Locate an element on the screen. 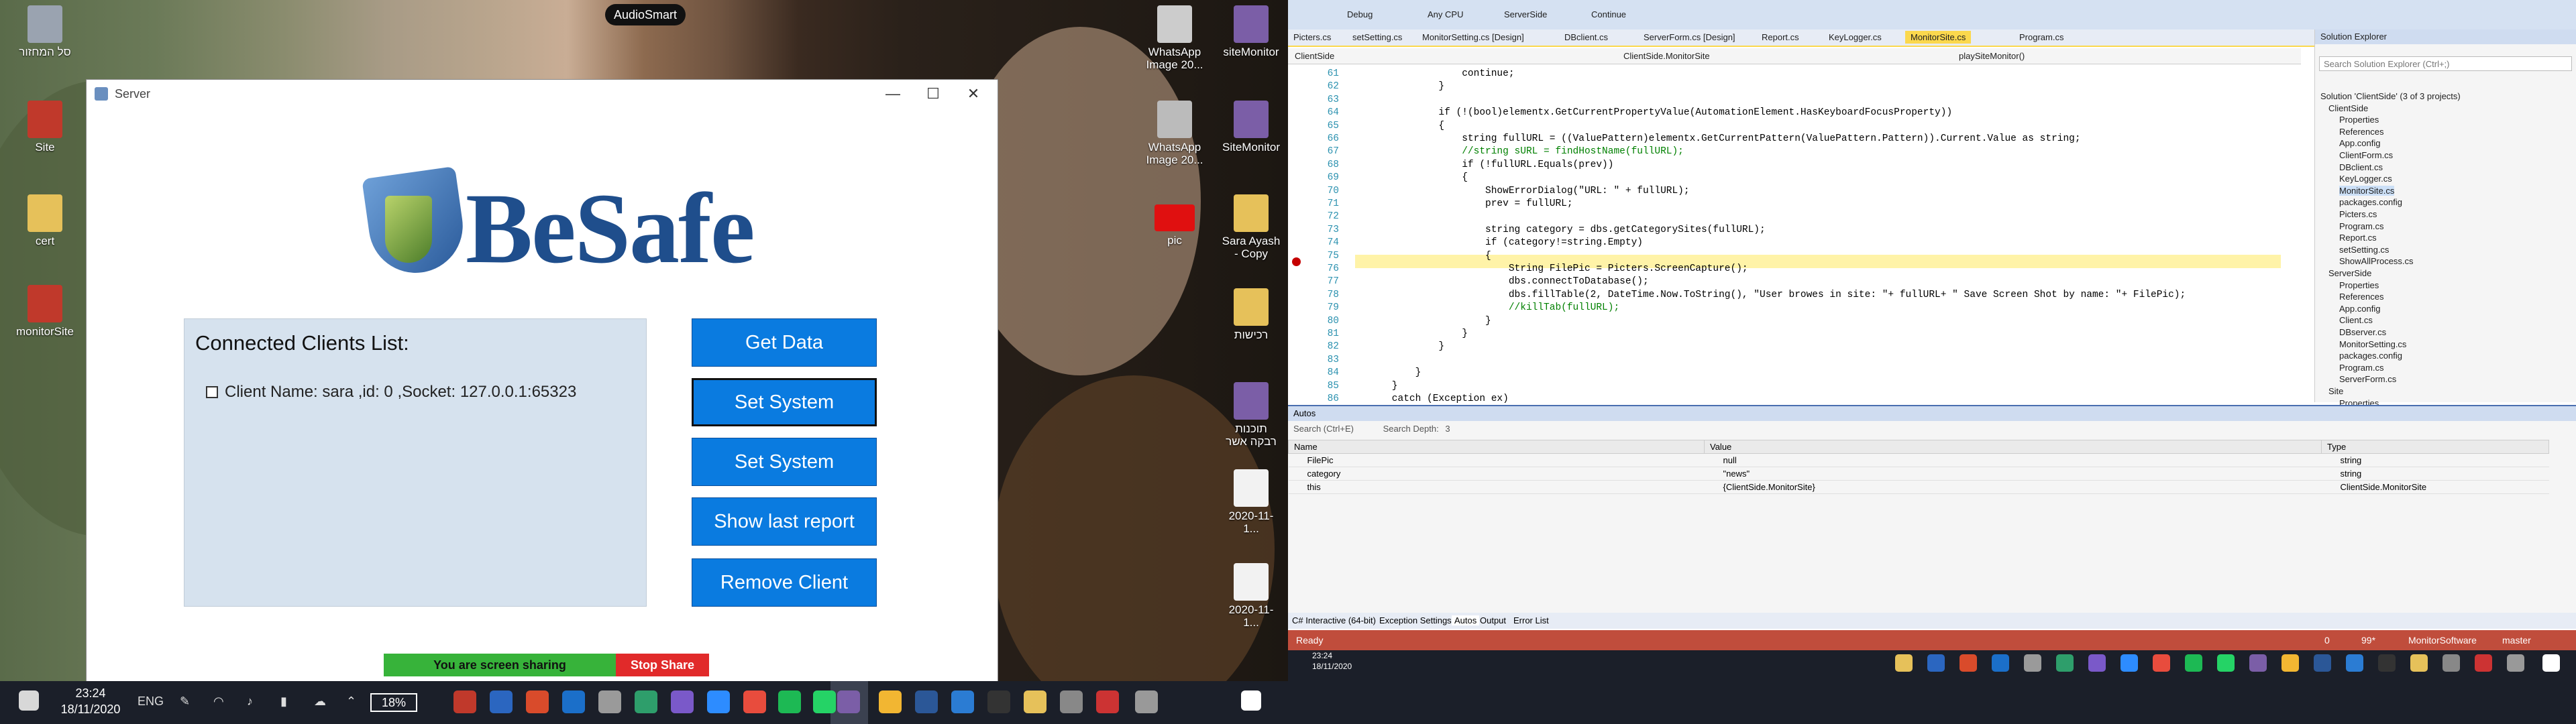  solution-tree-item: ShowAllProcess.cs is located at coordinates (2376, 261).